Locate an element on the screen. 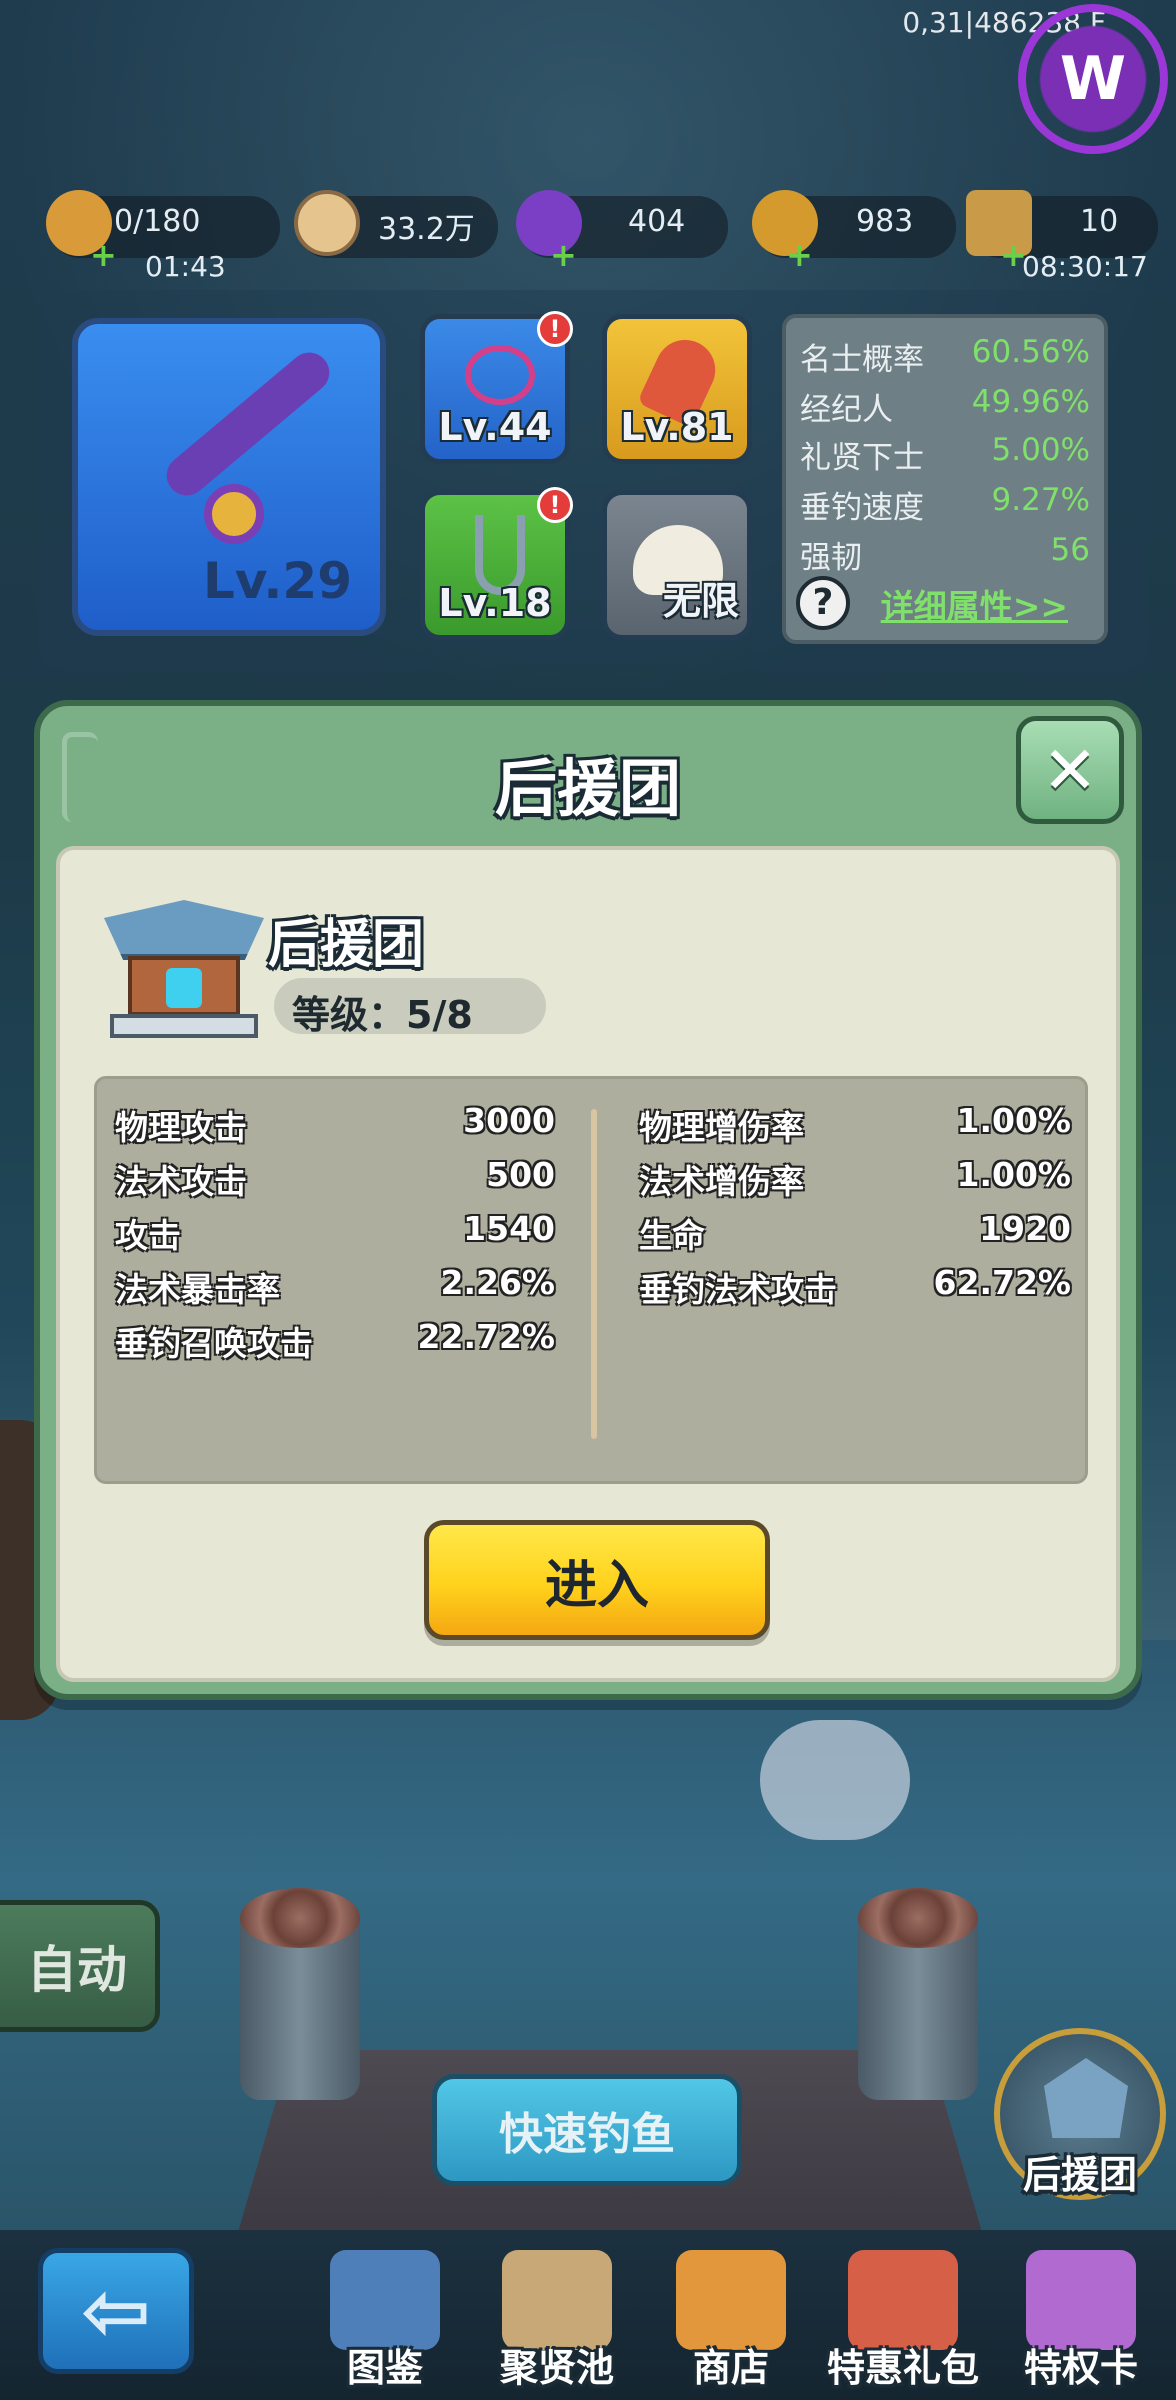 The width and height of the screenshot is (1176, 2400). gems-value: 404 is located at coordinates (657, 221).